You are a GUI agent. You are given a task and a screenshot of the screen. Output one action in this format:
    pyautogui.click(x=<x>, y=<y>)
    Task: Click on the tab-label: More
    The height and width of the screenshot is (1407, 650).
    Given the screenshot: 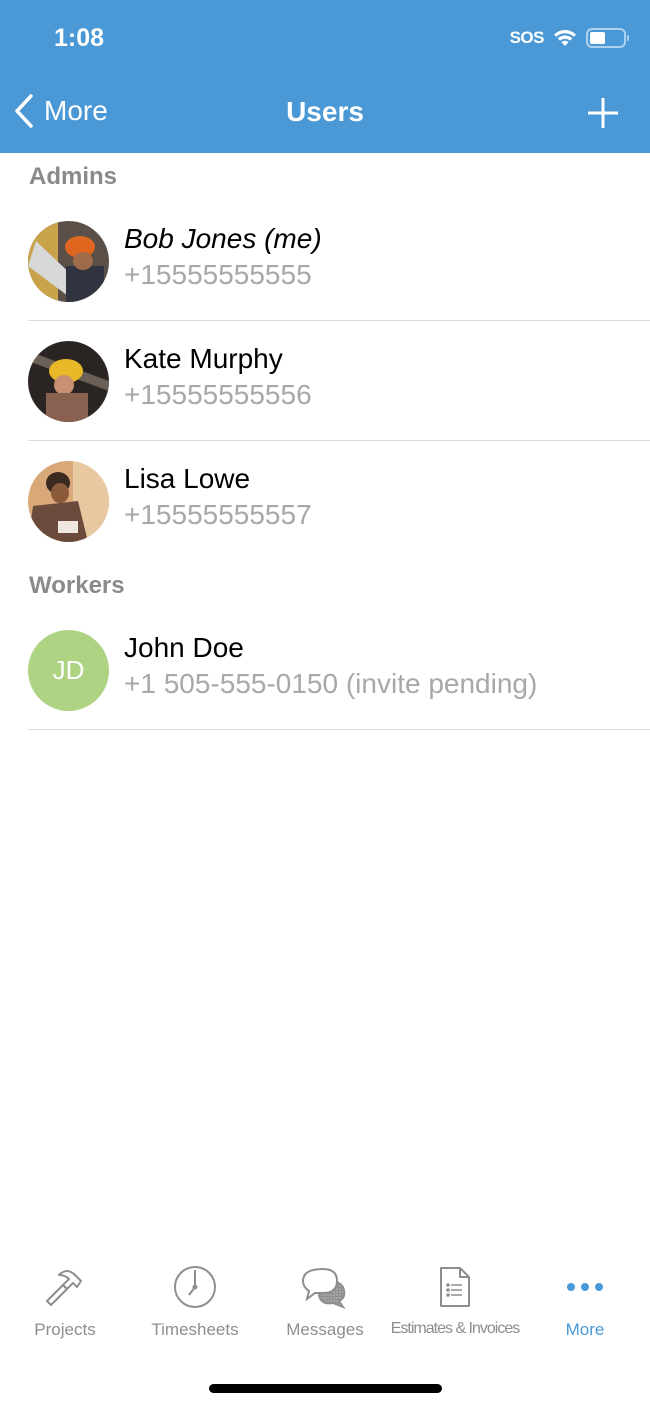 What is the action you would take?
    pyautogui.click(x=585, y=1329)
    